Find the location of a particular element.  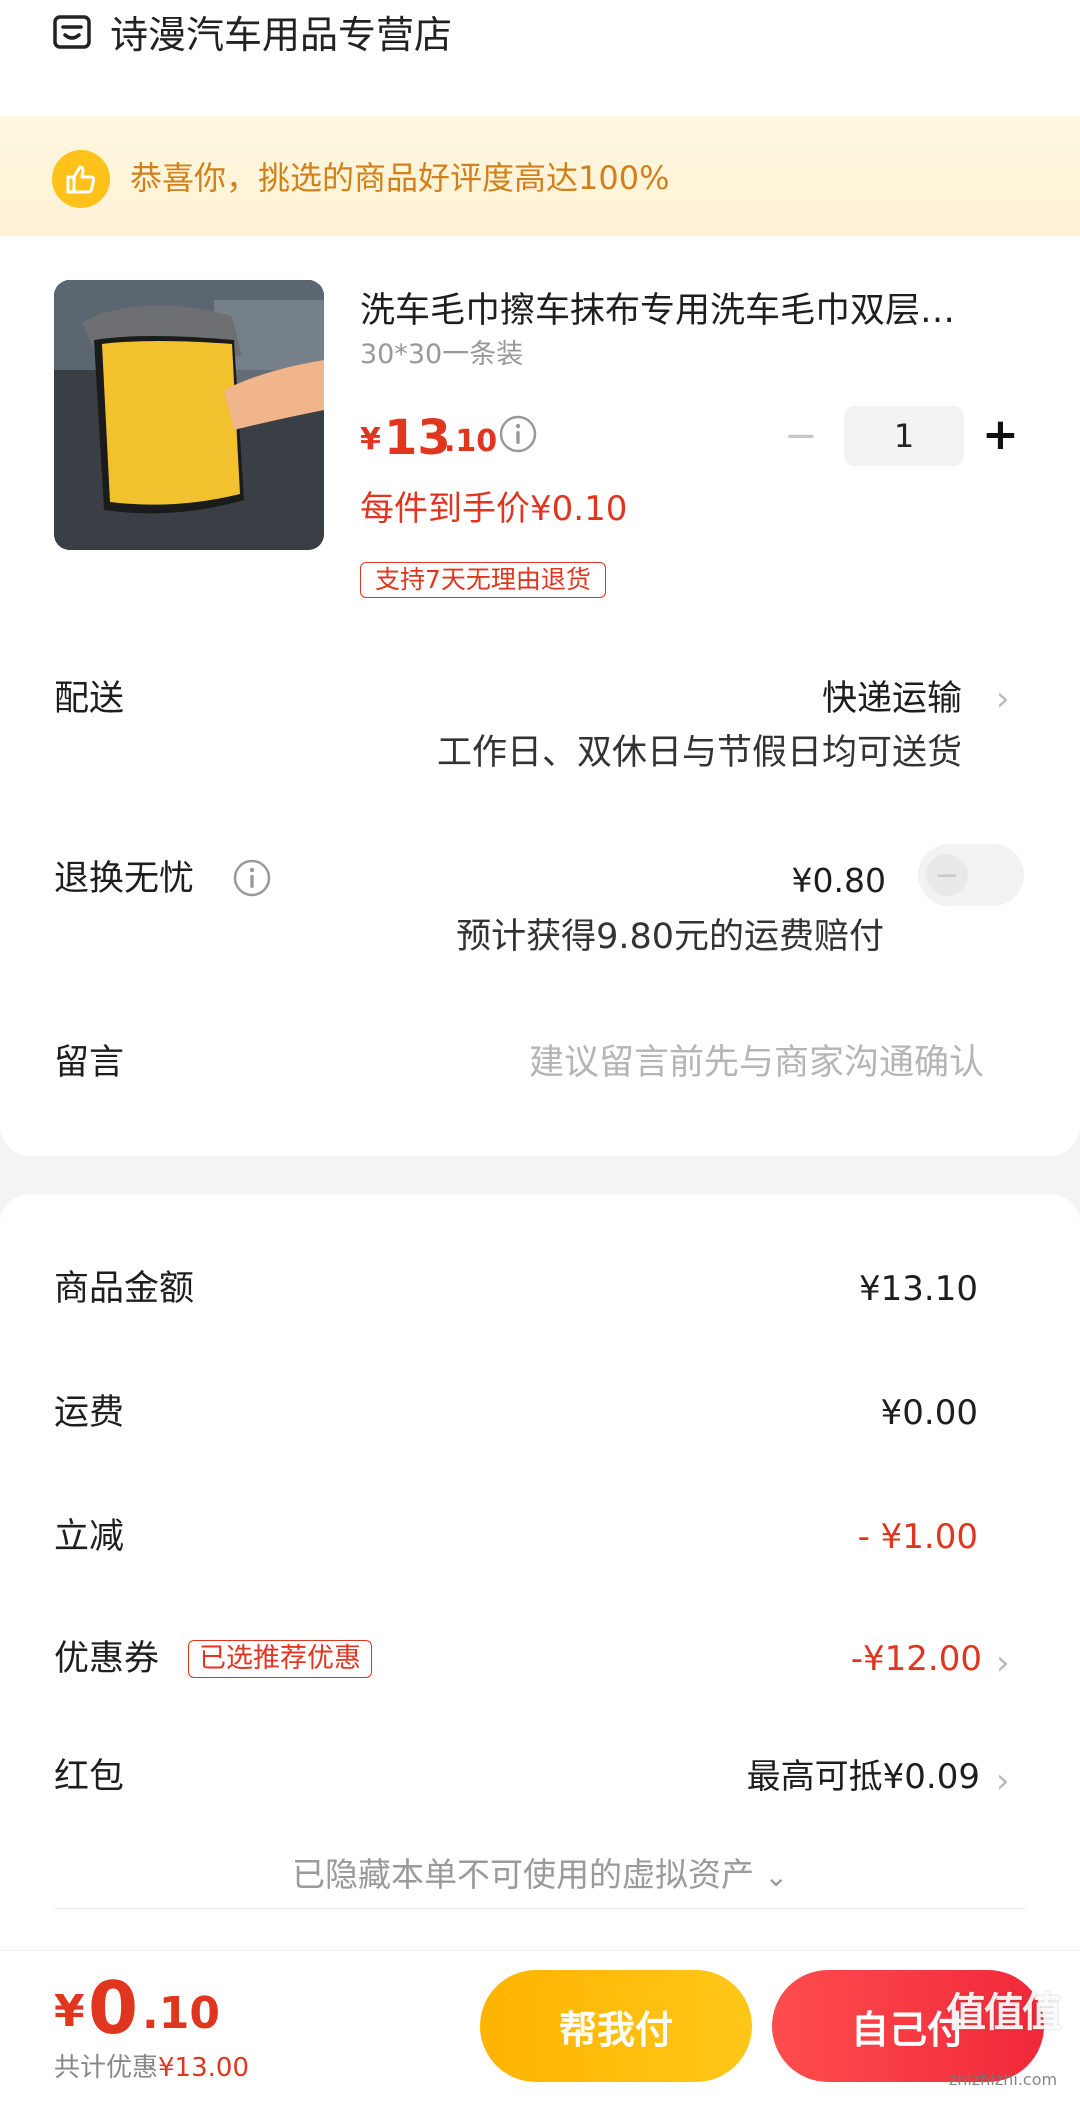

insurance-info-icon is located at coordinates (252, 878).